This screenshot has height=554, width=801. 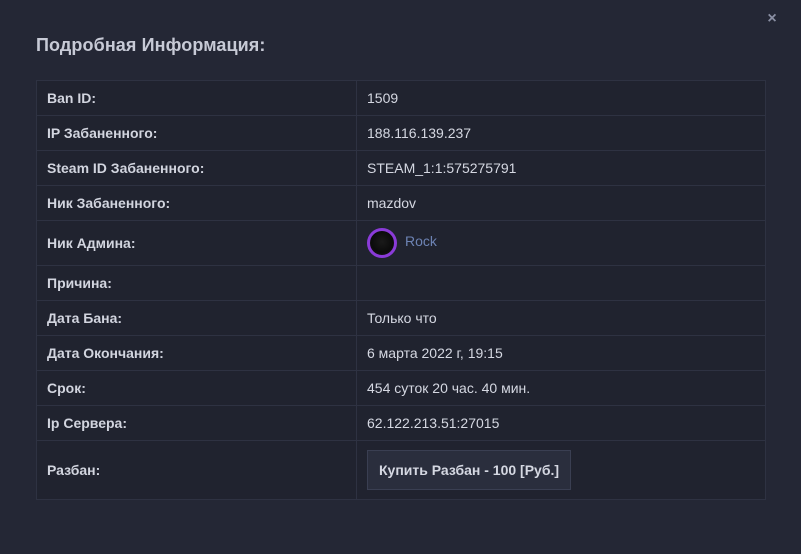 I want to click on table-row: Ip Сервера: 62.122.213.51:27015, so click(x=401, y=423).